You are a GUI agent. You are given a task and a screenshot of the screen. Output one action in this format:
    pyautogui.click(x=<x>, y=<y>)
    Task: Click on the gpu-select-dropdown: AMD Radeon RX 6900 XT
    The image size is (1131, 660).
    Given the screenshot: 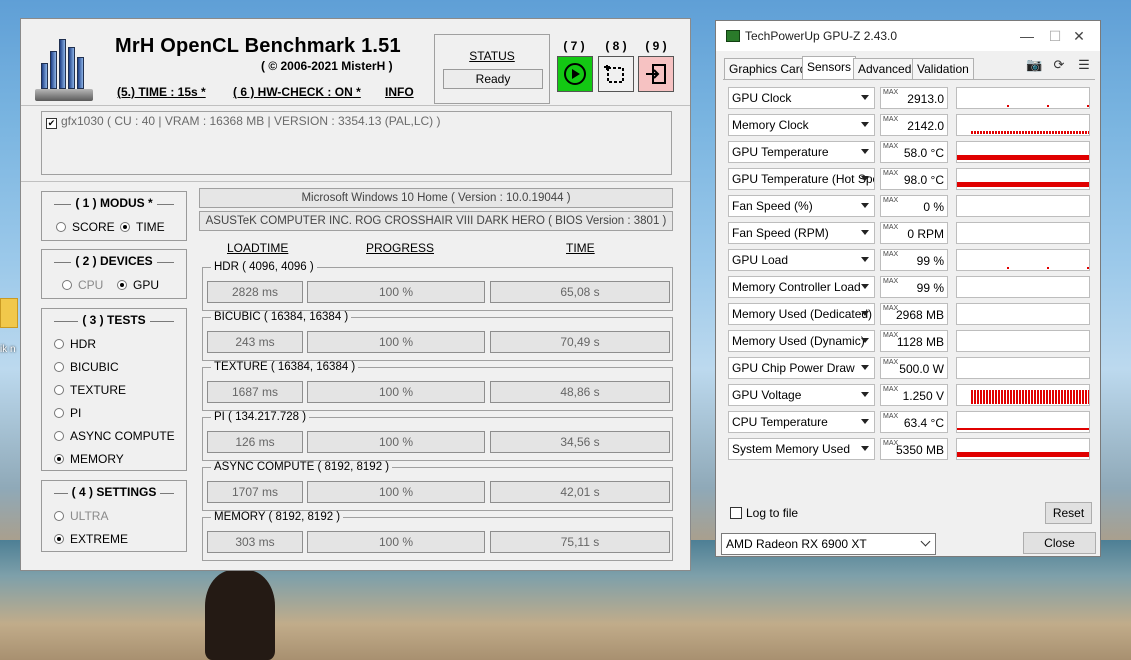 What is the action you would take?
    pyautogui.click(x=828, y=544)
    